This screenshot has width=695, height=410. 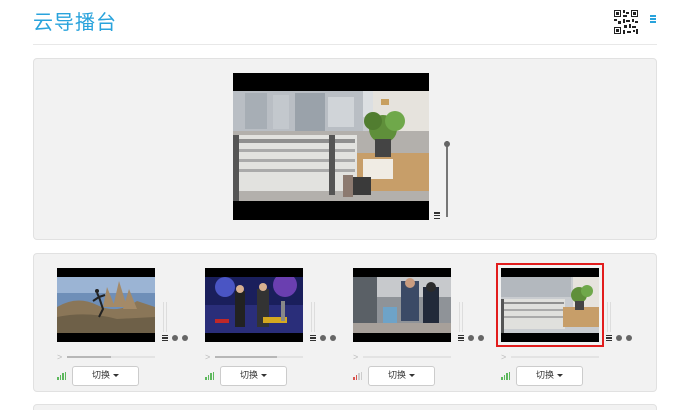 What do you see at coordinates (447, 144) in the screenshot?
I see `program-volume-handle` at bounding box center [447, 144].